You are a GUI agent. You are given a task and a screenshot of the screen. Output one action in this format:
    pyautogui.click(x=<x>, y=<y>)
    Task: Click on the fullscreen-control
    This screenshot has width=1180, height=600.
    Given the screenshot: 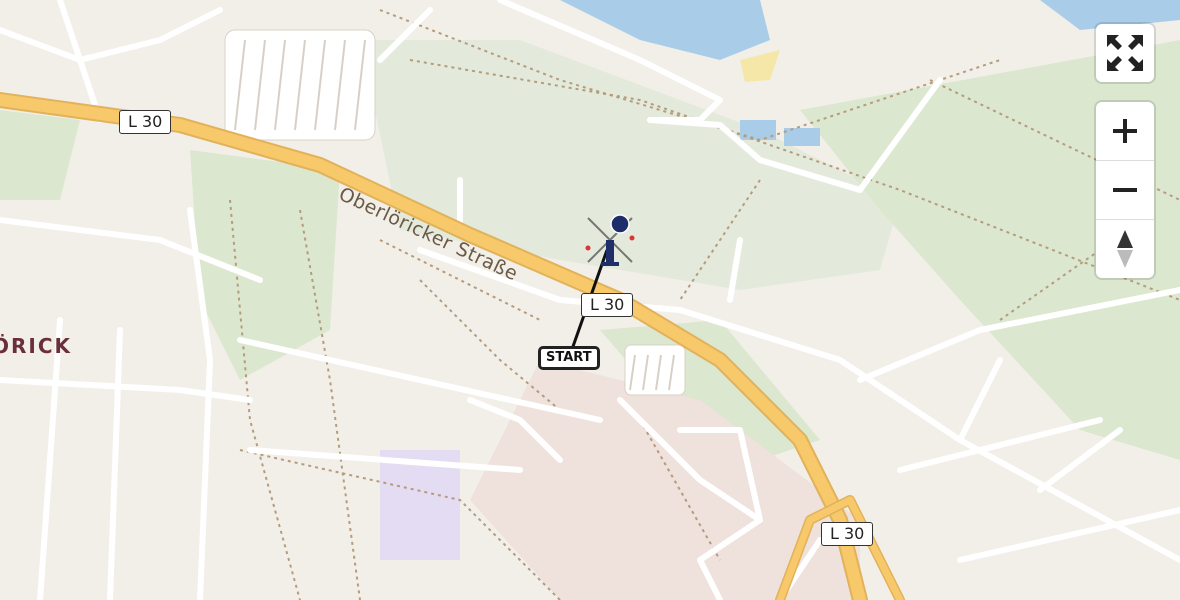 What is the action you would take?
    pyautogui.click(x=1125, y=53)
    